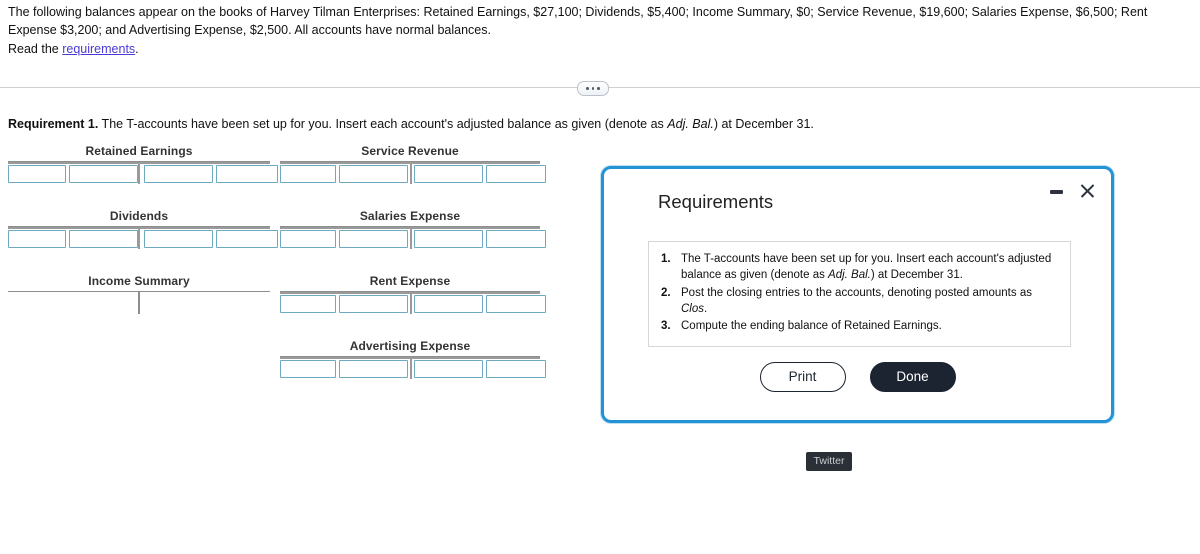 This screenshot has width=1200, height=554. I want to click on t-account-title: Advertising Expense, so click(410, 346).